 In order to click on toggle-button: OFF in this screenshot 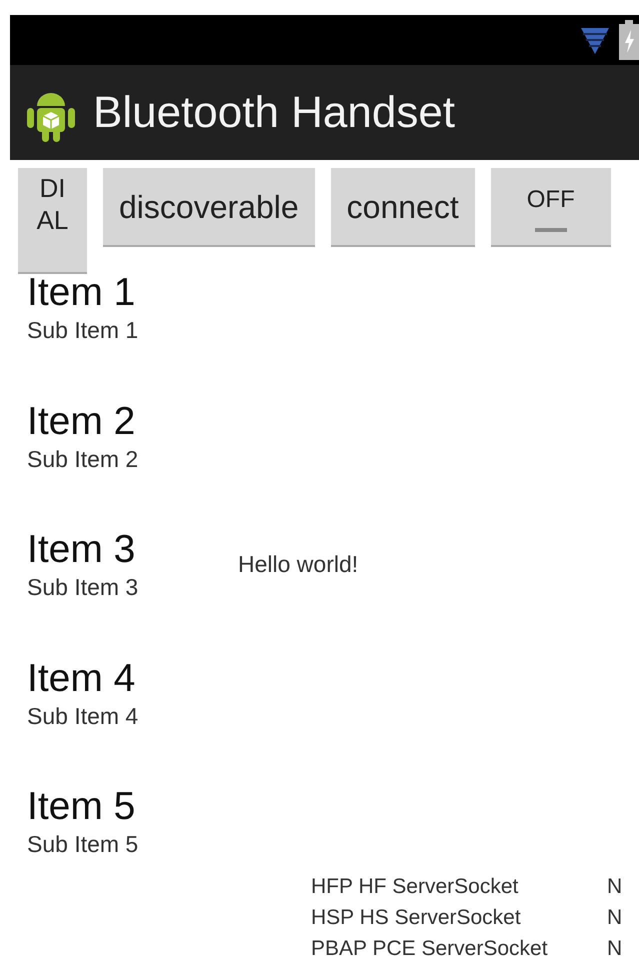, I will do `click(550, 207)`.